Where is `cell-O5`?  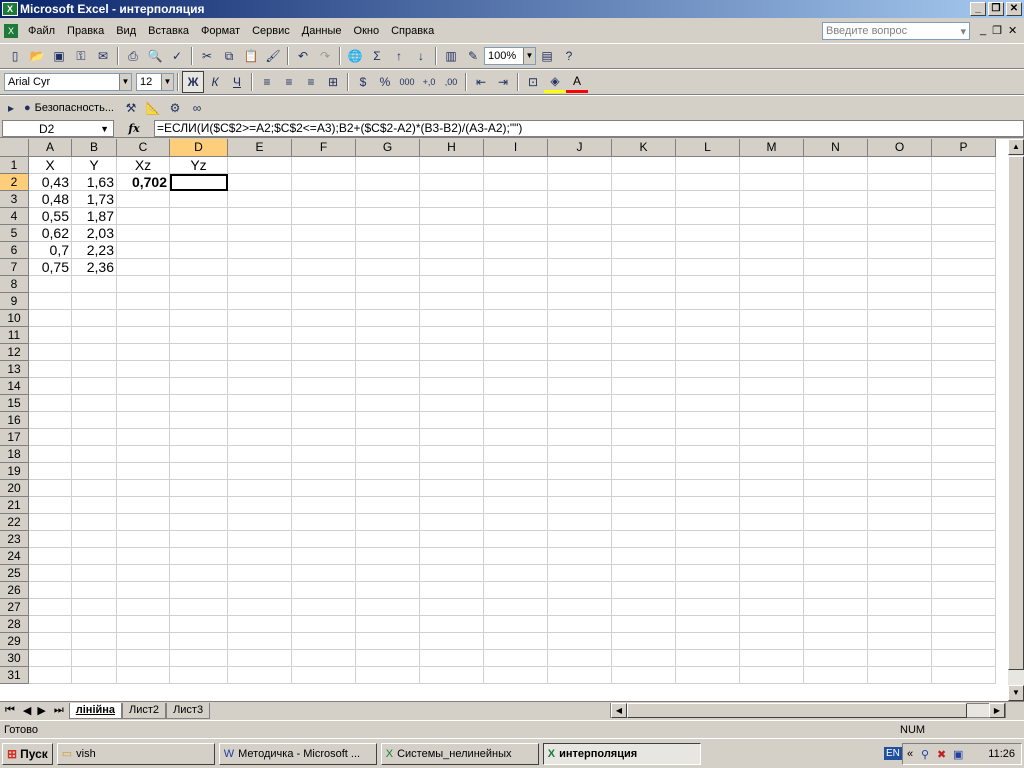 cell-O5 is located at coordinates (900, 233).